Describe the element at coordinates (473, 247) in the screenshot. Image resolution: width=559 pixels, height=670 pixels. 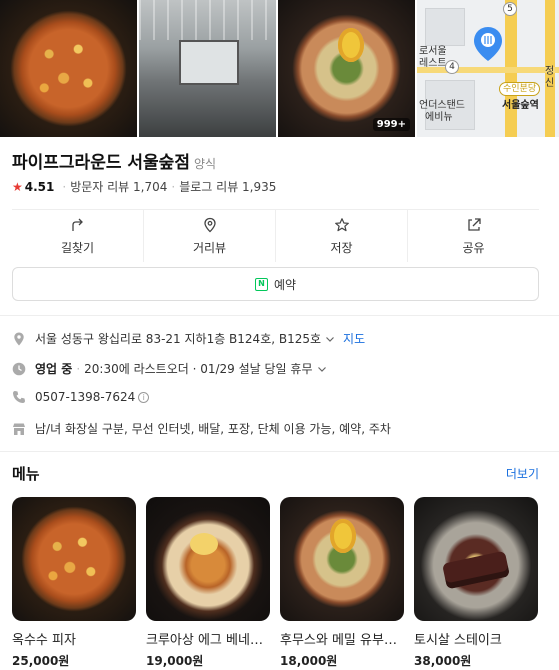
I see `share-label: 공유` at that location.